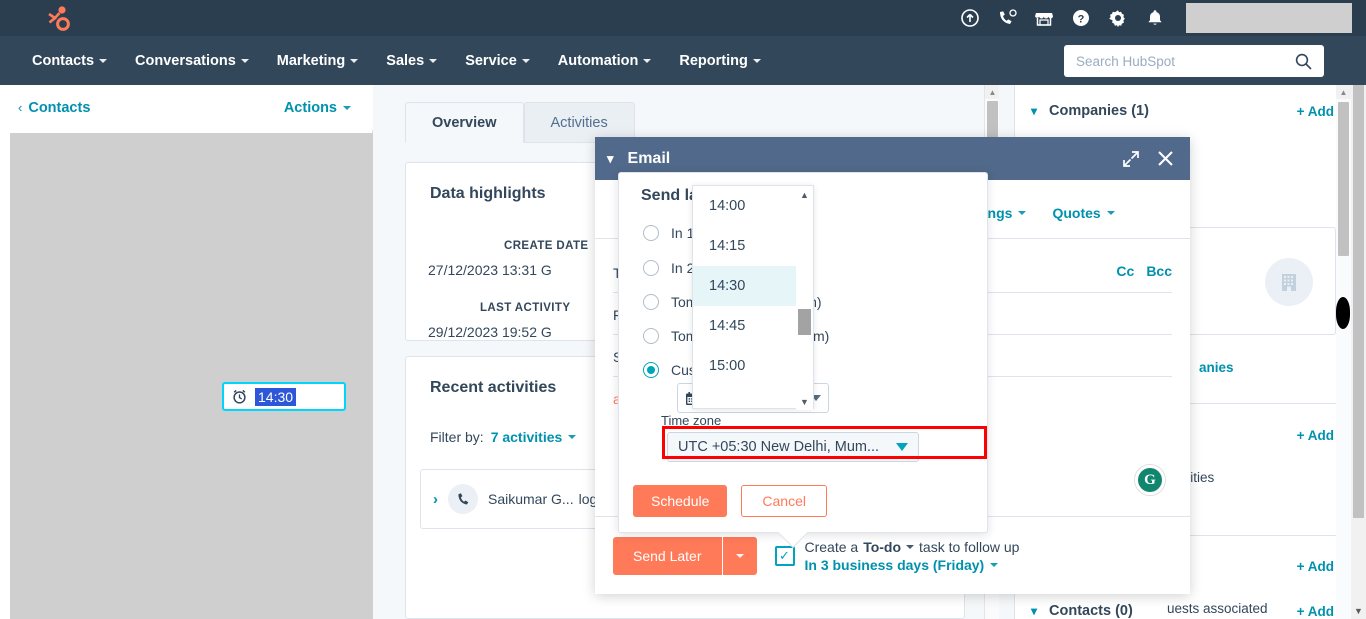  I want to click on quotes-label: Quotes, so click(1076, 213).